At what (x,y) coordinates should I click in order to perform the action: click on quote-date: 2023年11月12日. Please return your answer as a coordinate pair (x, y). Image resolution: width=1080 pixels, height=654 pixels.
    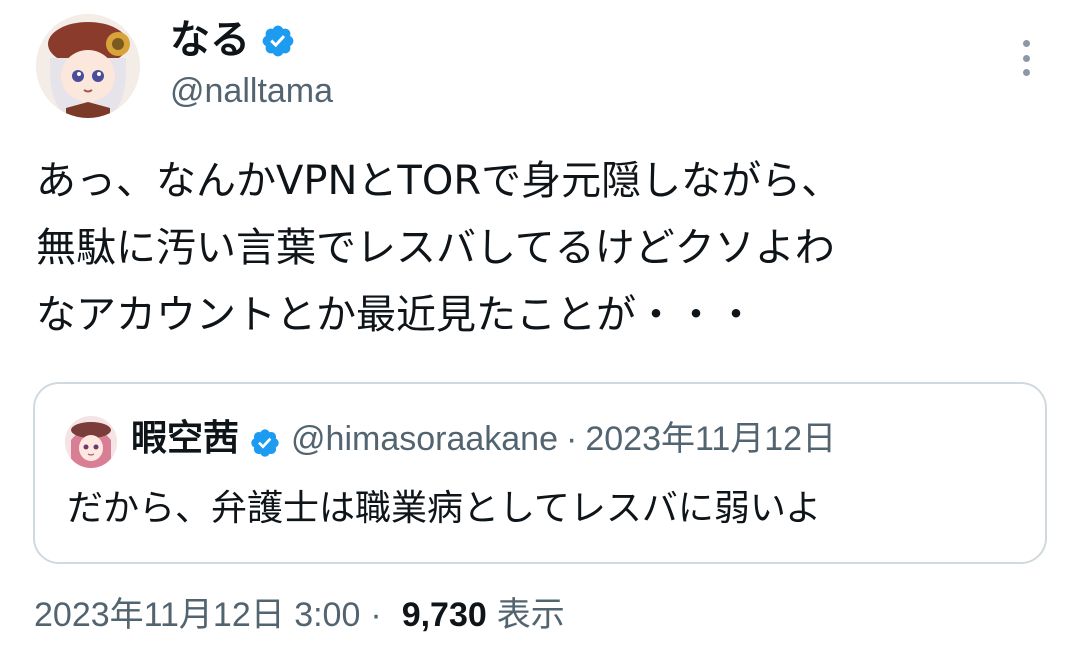
    Looking at the image, I should click on (710, 439).